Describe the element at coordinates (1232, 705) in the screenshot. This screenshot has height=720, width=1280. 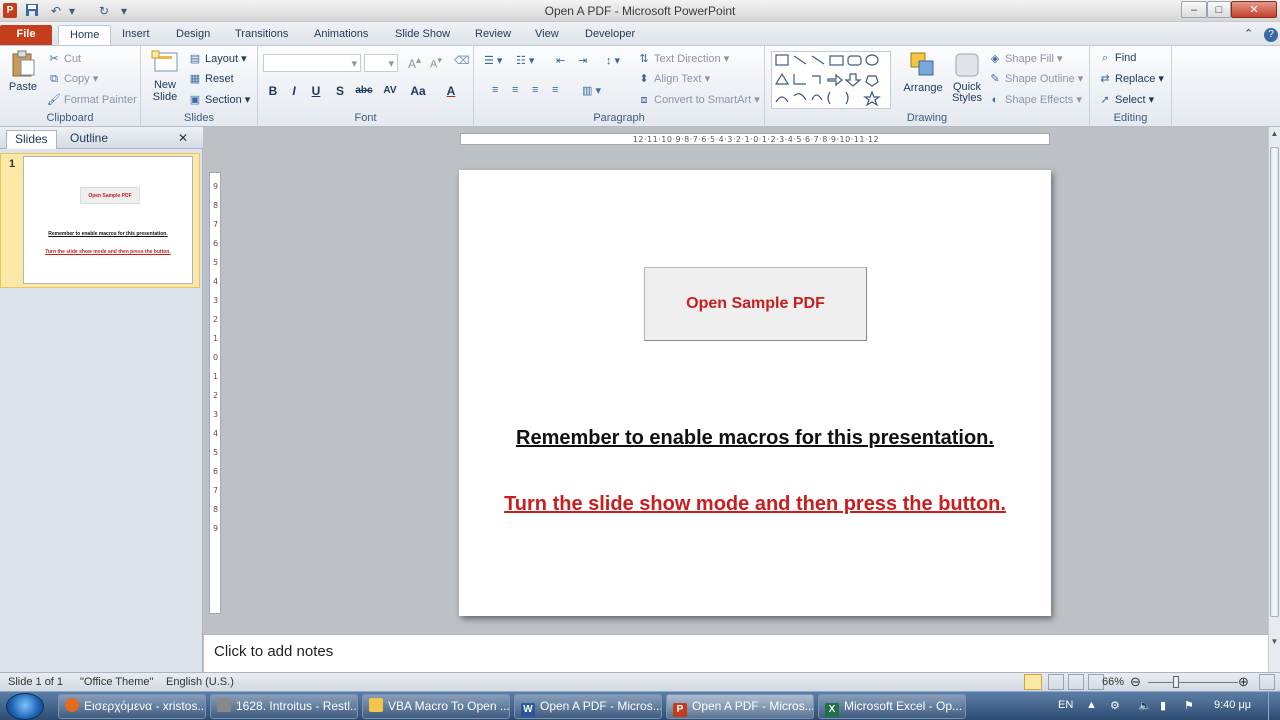
I see `clock: 9:40 μμ` at that location.